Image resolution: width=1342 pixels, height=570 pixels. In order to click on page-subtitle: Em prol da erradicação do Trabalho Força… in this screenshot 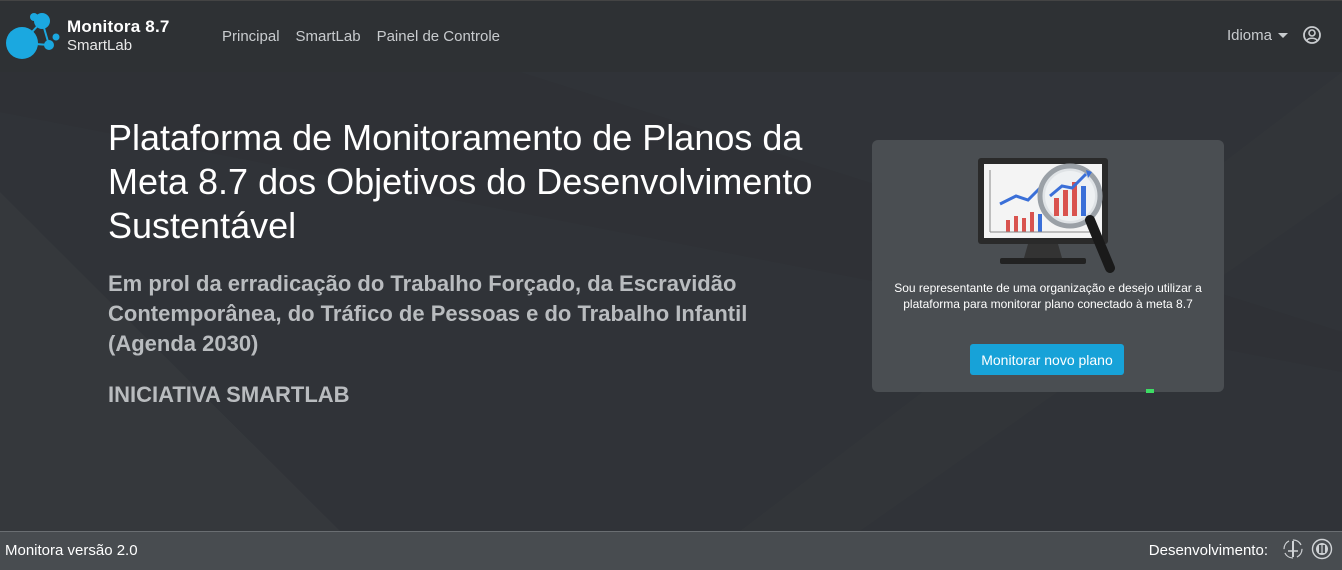, I will do `click(428, 313)`.